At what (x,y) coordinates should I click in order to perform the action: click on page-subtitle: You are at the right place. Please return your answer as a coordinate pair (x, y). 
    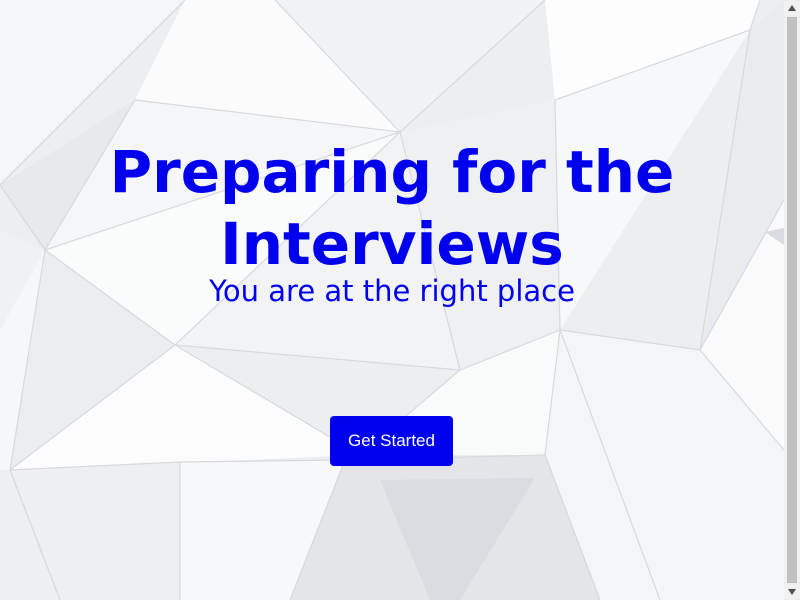
    Looking at the image, I should click on (392, 291).